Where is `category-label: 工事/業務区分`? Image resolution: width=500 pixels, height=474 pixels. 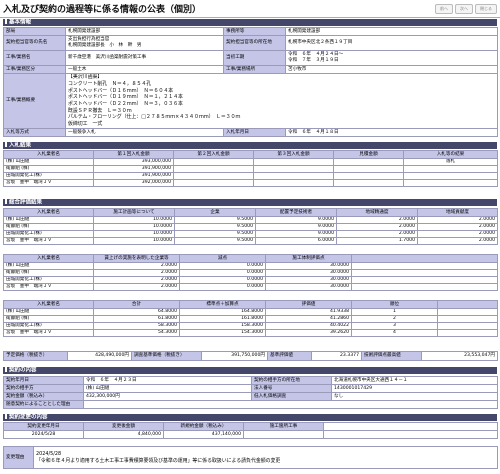
category-label: 工事/業務区分 is located at coordinates (34, 69).